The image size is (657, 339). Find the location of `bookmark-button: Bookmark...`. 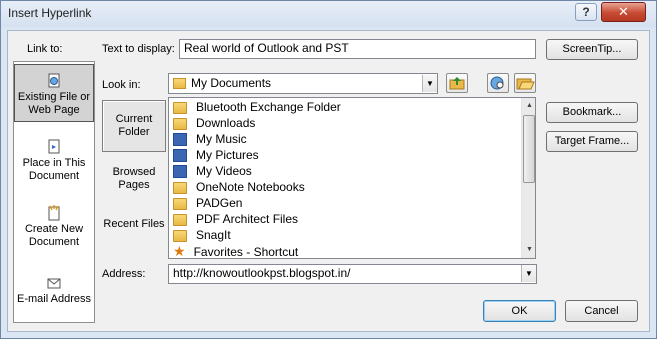

bookmark-button: Bookmark... is located at coordinates (592, 112).